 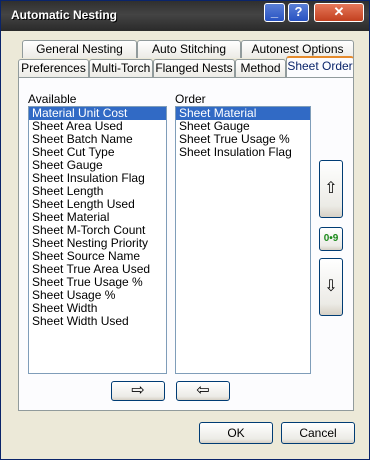 I want to click on tab-preferences: Preferences, so click(x=53, y=68).